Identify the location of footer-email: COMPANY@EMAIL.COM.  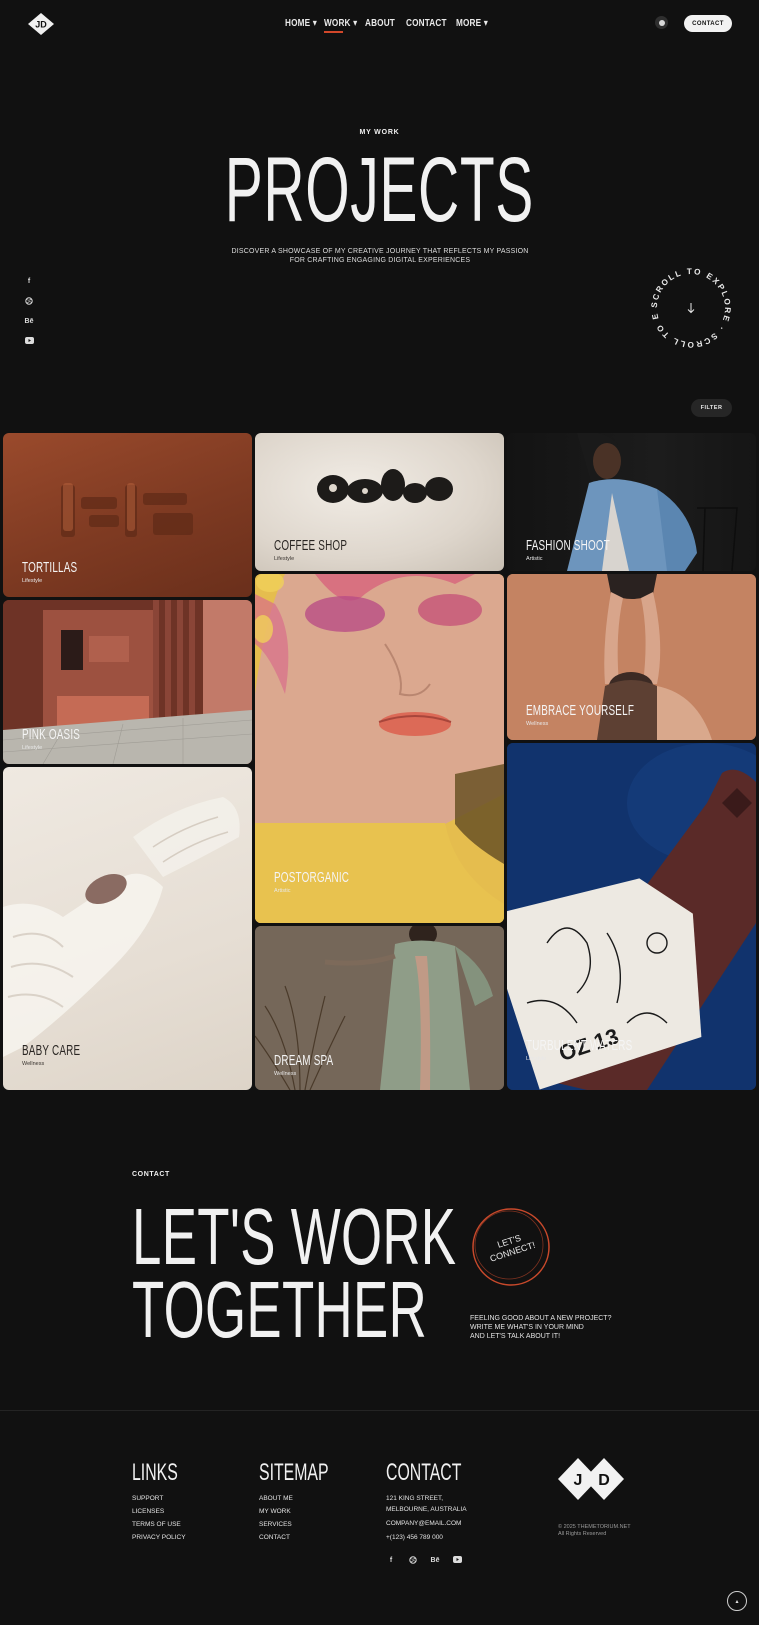
(443, 1524).